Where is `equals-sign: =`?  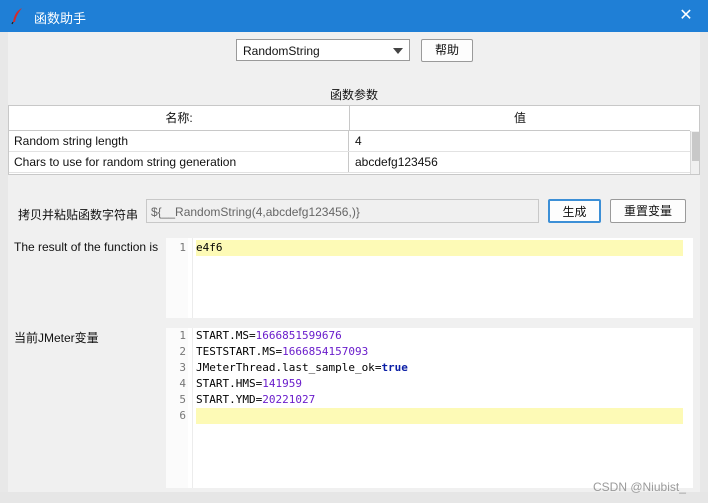 equals-sign: = is located at coordinates (252, 335).